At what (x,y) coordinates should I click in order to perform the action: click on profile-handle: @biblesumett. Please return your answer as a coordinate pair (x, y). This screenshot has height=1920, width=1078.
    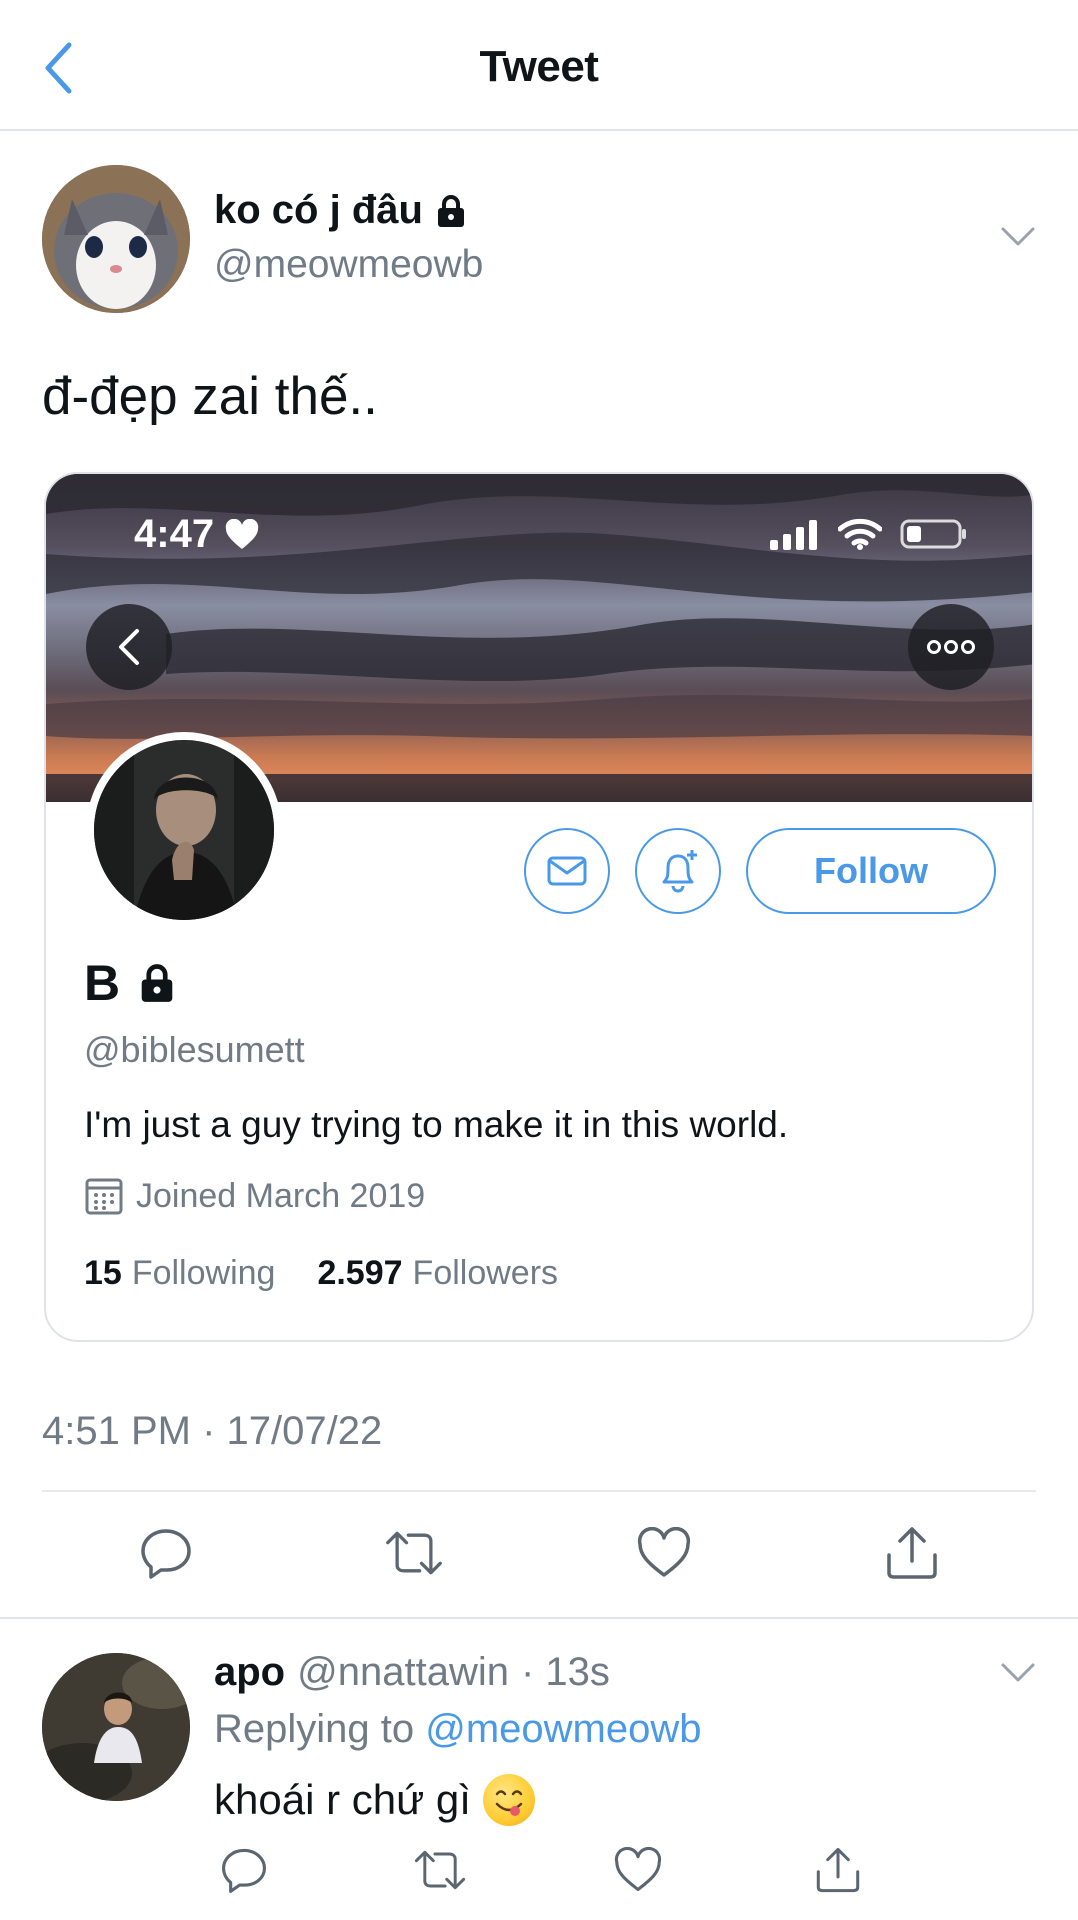
    Looking at the image, I should click on (194, 1049).